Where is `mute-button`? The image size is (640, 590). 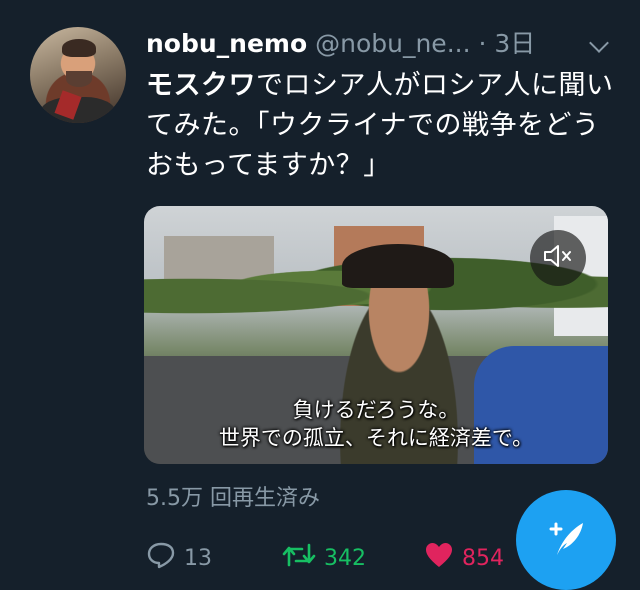 mute-button is located at coordinates (558, 258).